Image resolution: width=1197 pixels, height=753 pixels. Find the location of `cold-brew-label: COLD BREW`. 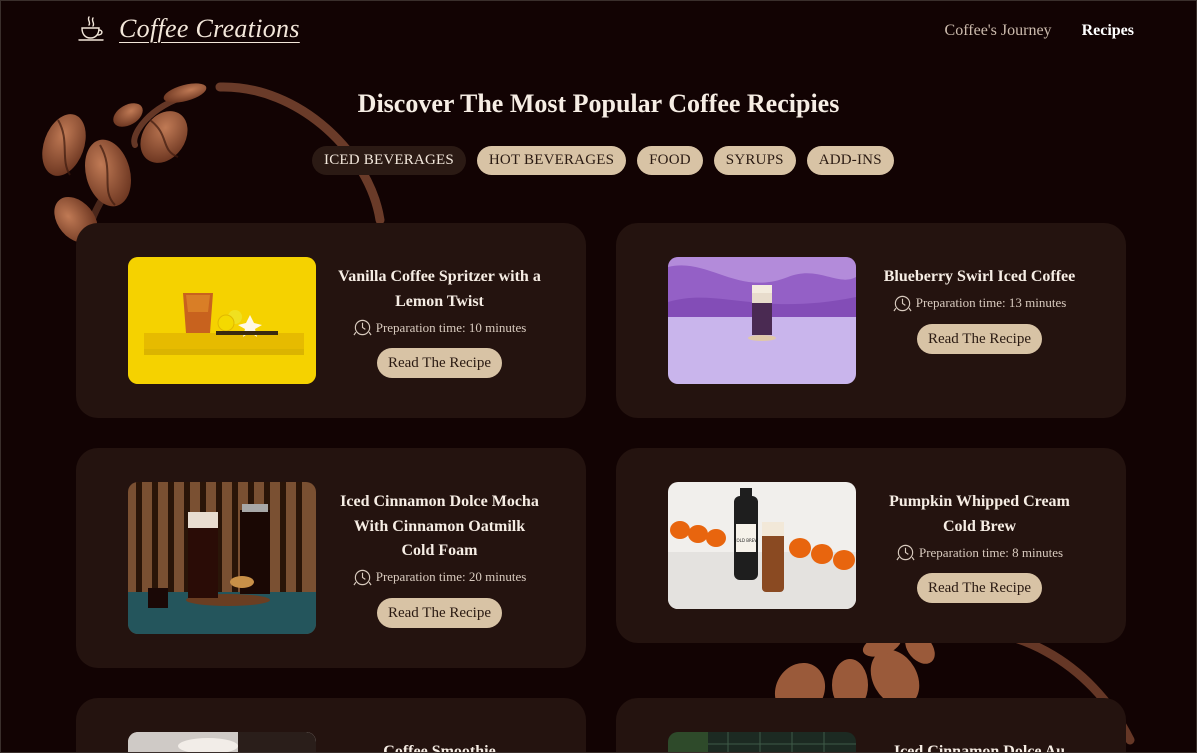

cold-brew-label: COLD BREW is located at coordinates (746, 540).